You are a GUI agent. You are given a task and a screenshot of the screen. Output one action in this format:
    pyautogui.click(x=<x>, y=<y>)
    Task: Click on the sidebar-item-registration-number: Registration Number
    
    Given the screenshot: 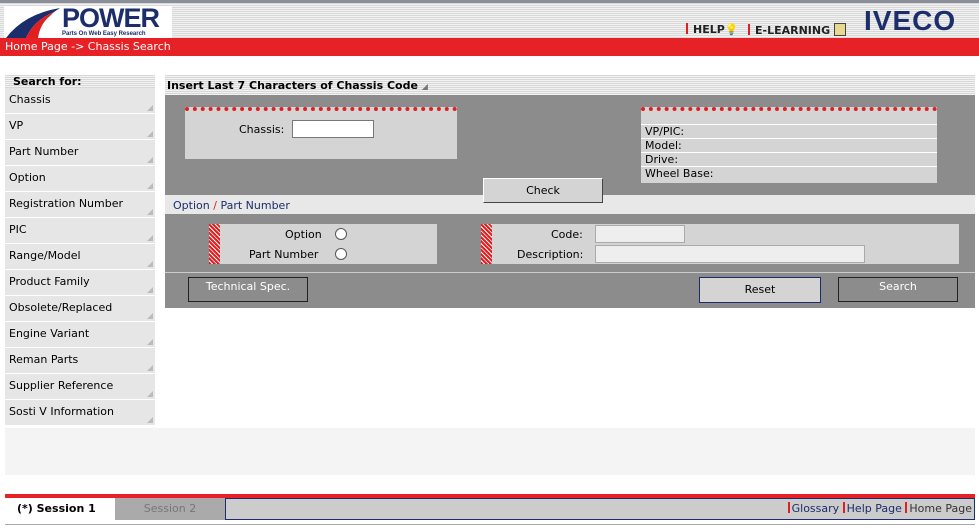 What is the action you would take?
    pyautogui.click(x=80, y=205)
    